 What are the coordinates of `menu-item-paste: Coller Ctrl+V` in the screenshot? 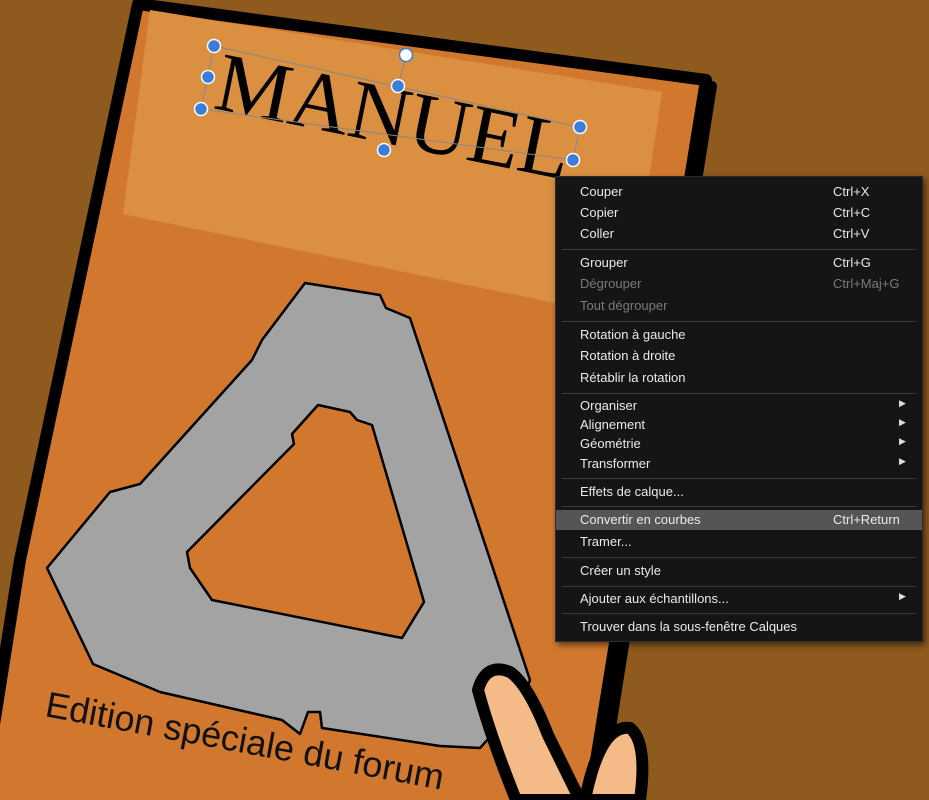 It's located at (739, 234).